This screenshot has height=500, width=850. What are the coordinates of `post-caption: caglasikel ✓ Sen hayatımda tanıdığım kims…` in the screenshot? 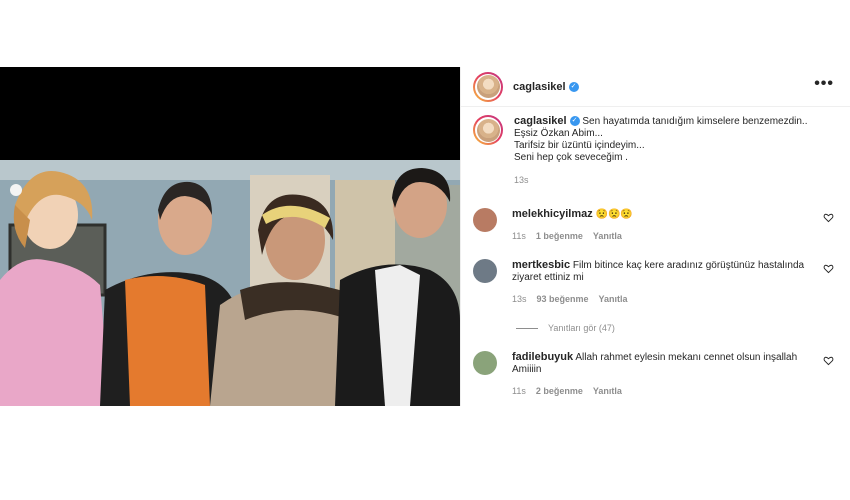 It's located at (656, 150).